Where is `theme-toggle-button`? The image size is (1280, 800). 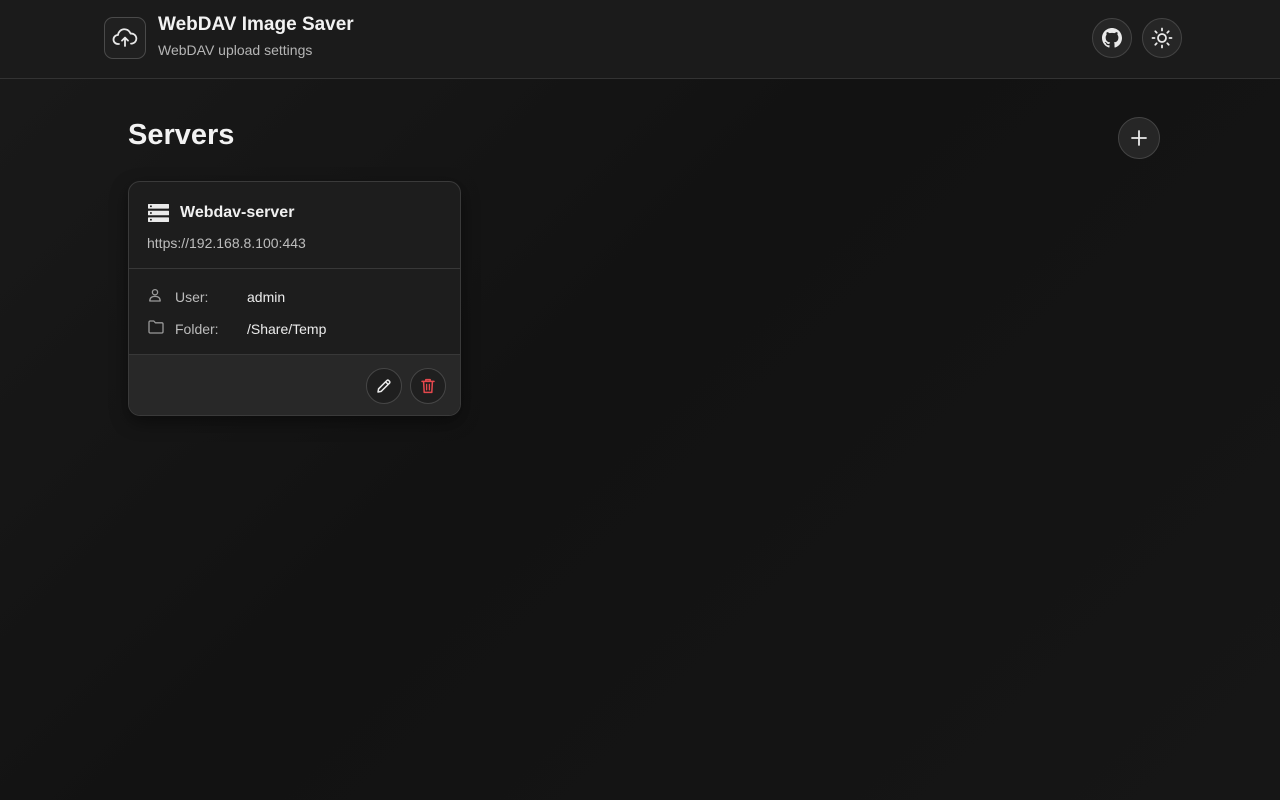 theme-toggle-button is located at coordinates (1162, 38).